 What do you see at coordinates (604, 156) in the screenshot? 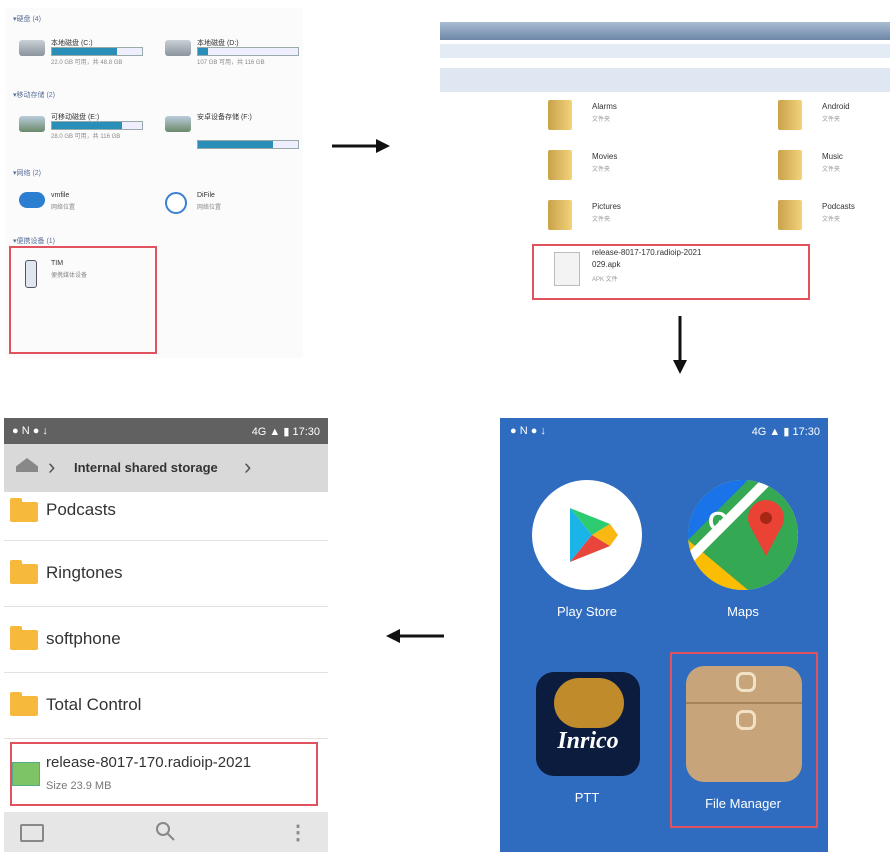
I see `folder-movies: Movies` at bounding box center [604, 156].